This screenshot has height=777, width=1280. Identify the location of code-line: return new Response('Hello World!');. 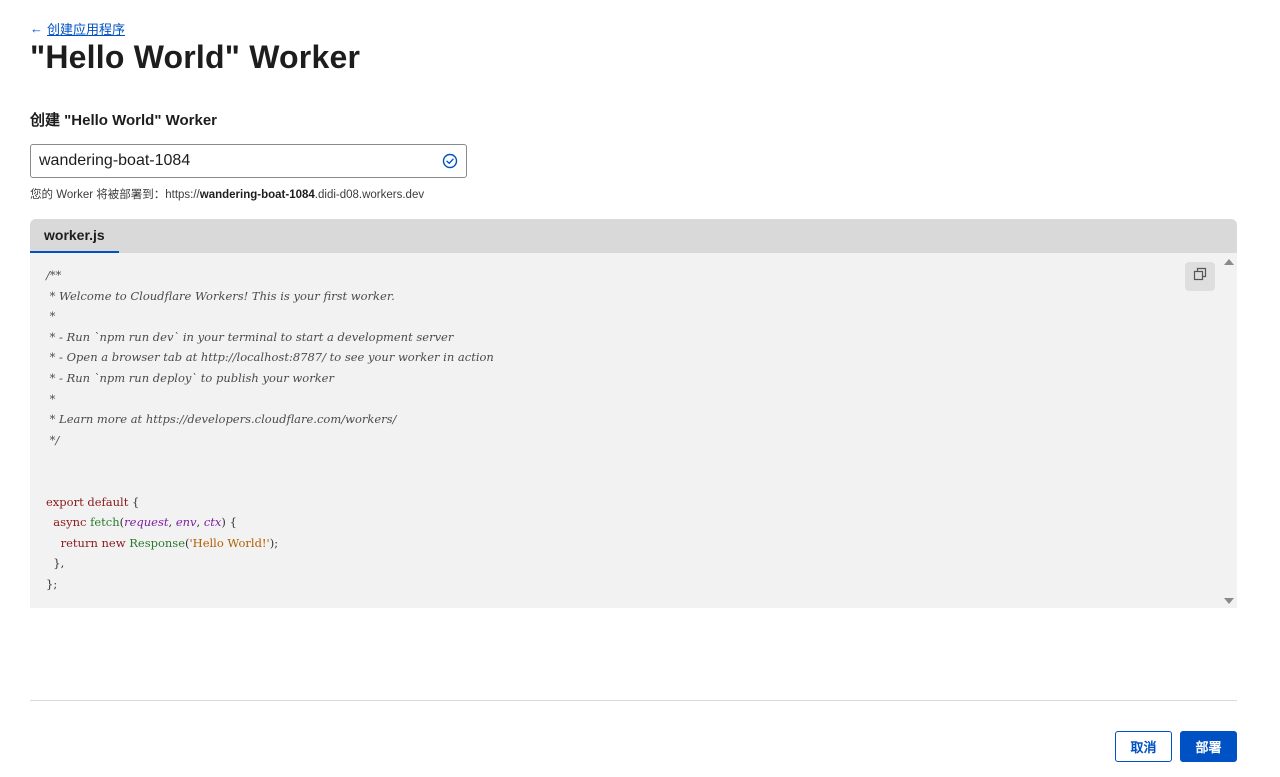
(633, 543).